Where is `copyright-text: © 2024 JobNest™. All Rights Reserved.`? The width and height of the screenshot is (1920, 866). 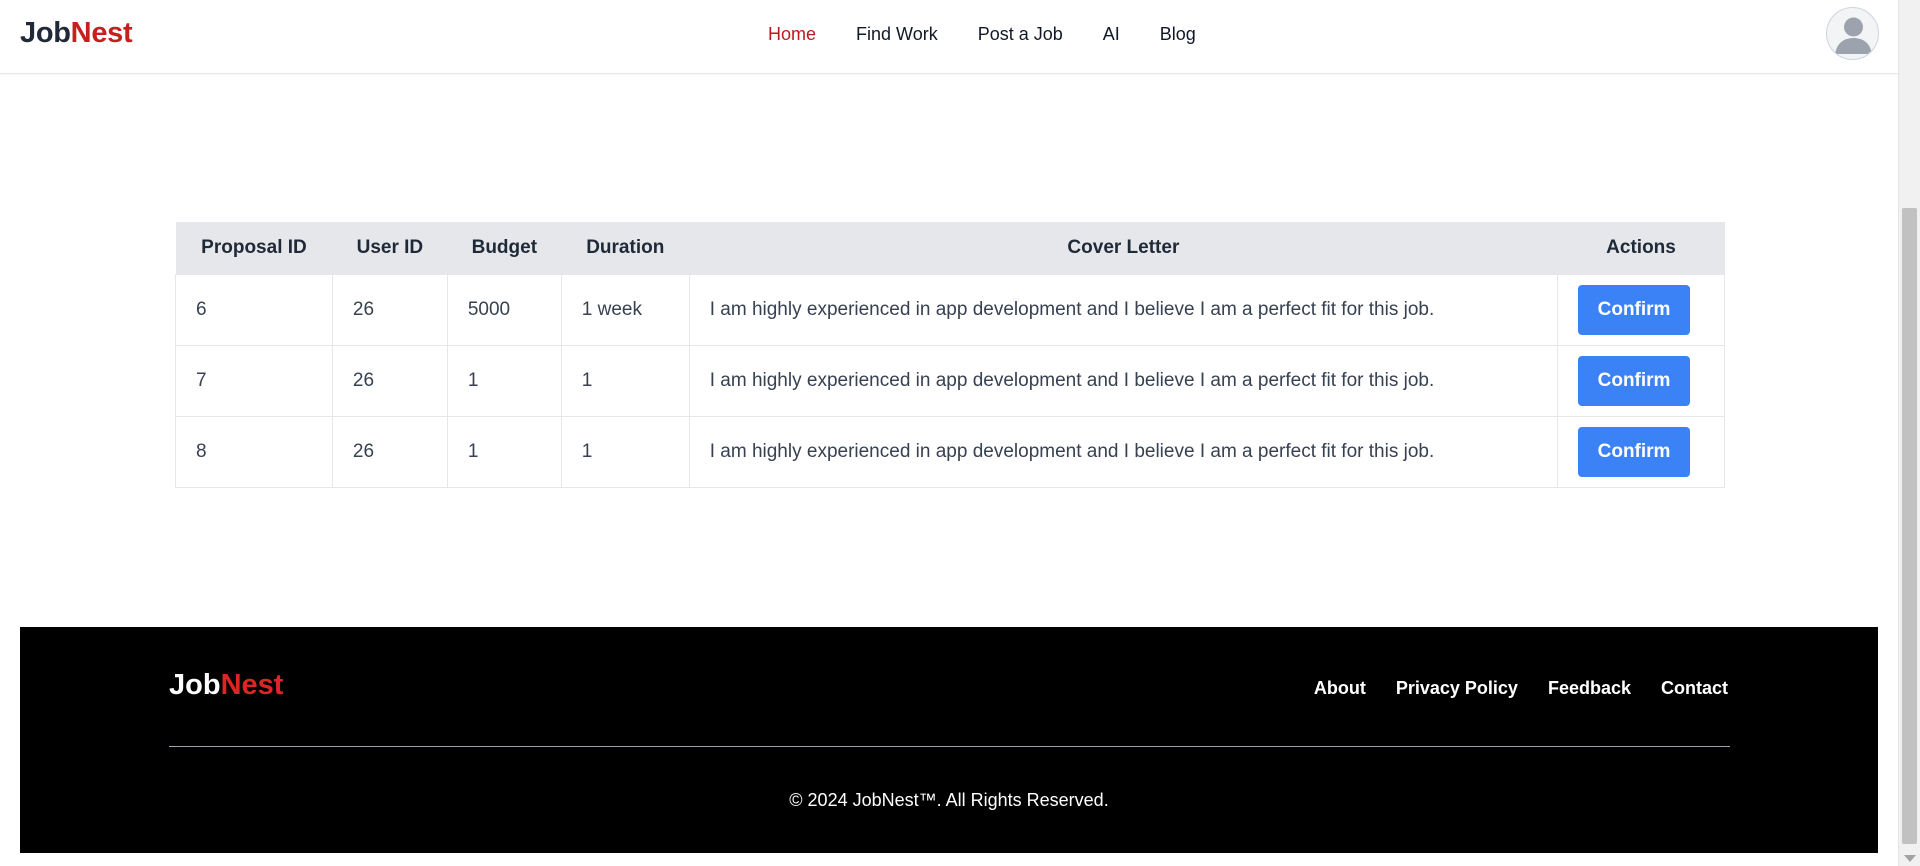 copyright-text: © 2024 JobNest™. All Rights Reserved. is located at coordinates (949, 800).